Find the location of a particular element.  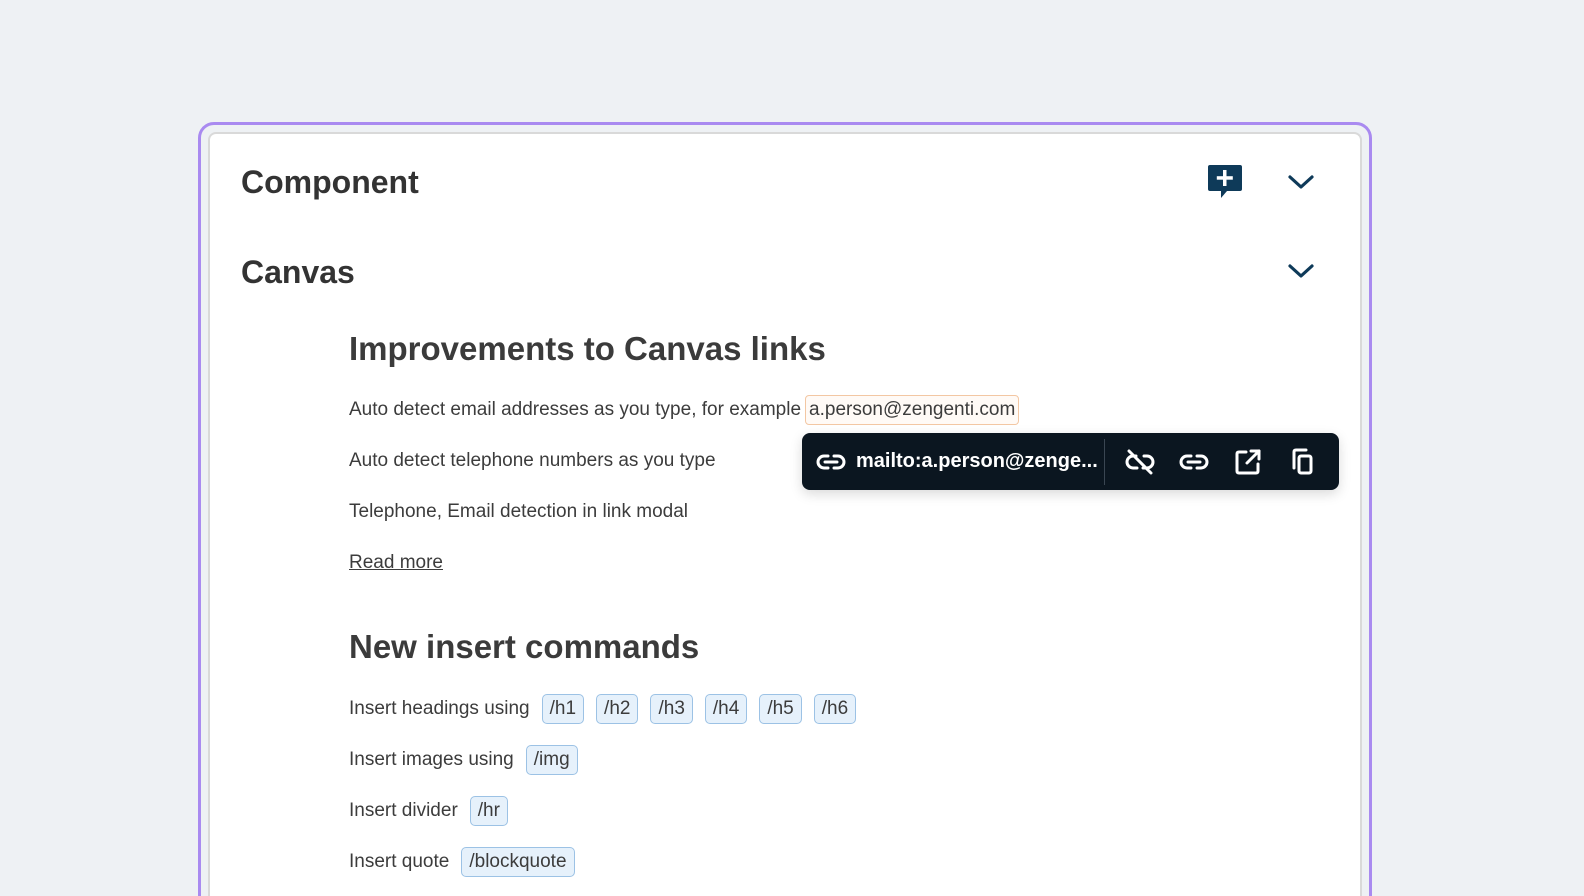

read-more-link: Read more is located at coordinates (396, 563).